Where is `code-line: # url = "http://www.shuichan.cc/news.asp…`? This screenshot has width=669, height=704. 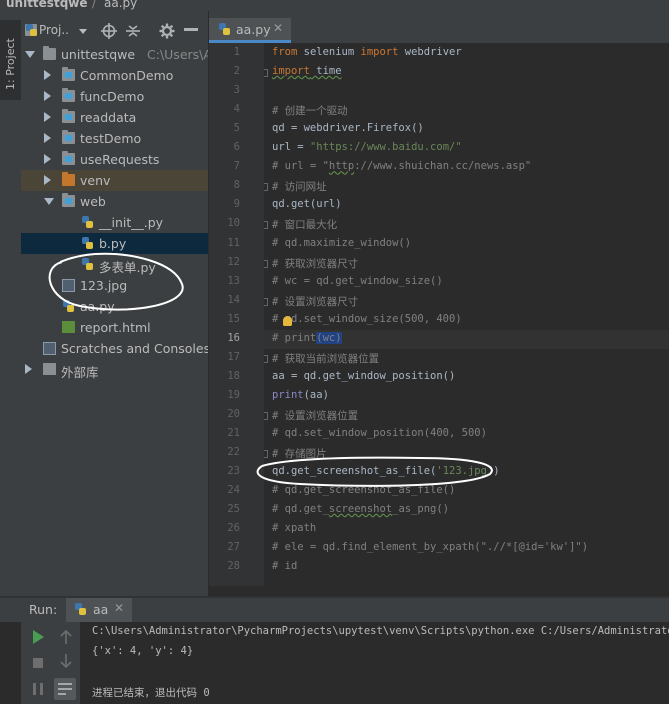 code-line: # url = "http://www.shuichan.cc/news.asp… is located at coordinates (401, 166).